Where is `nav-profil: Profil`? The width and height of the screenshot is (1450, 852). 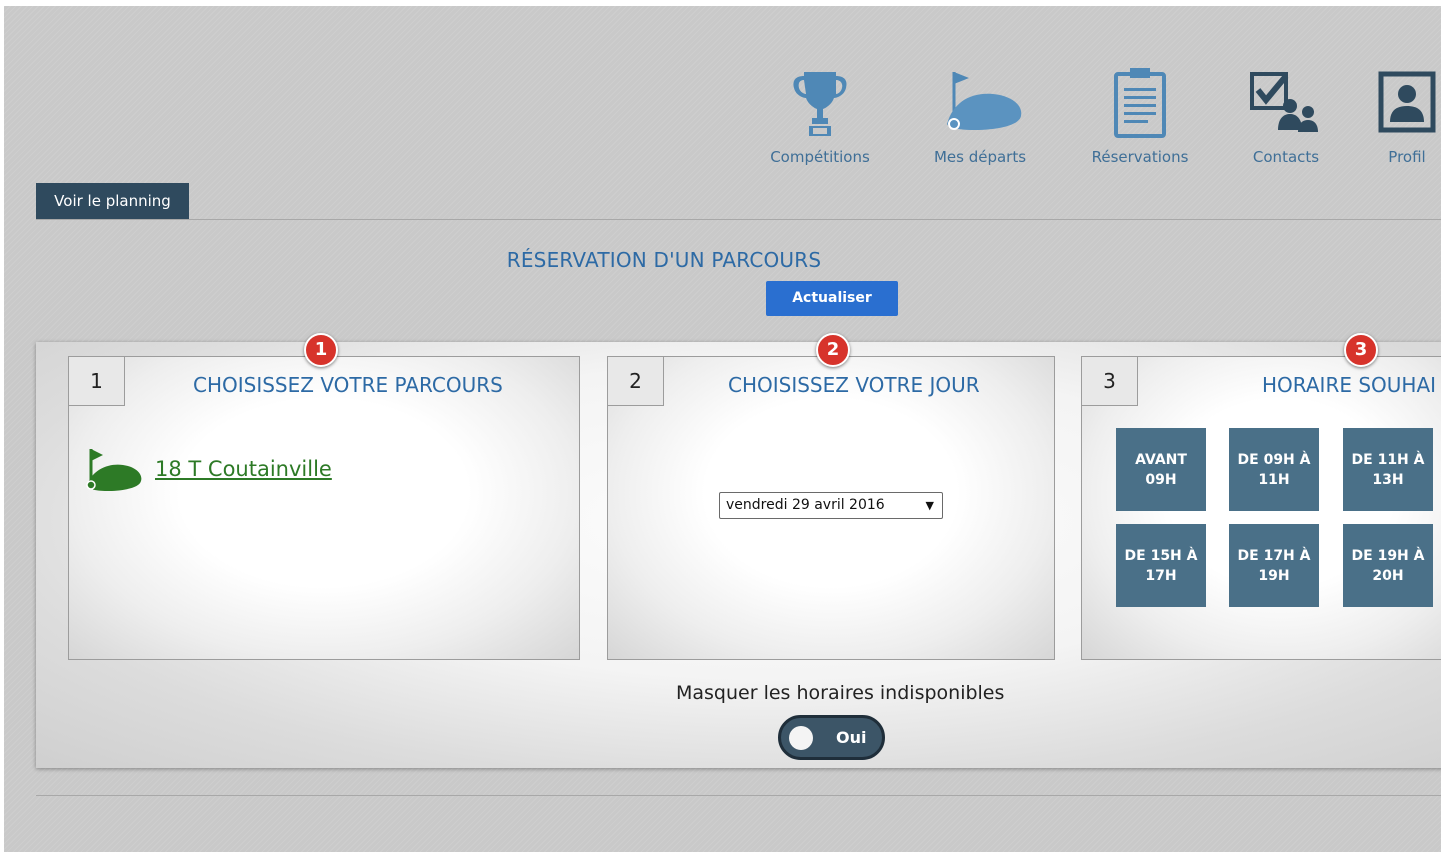 nav-profil: Profil is located at coordinates (1407, 116).